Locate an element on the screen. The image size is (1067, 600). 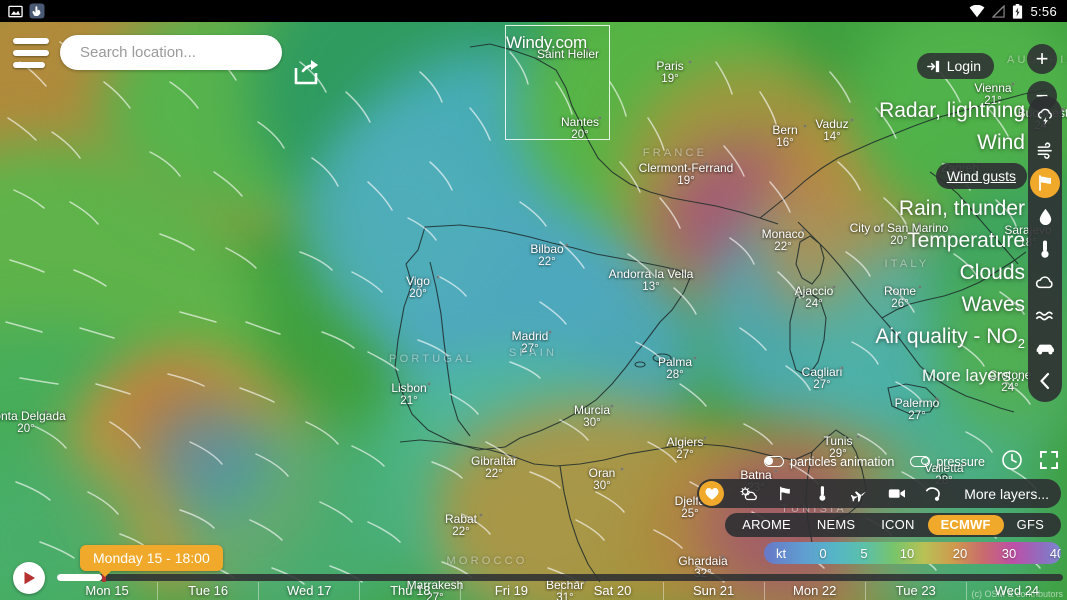
scale-tick-label: 10 is located at coordinates (907, 553).